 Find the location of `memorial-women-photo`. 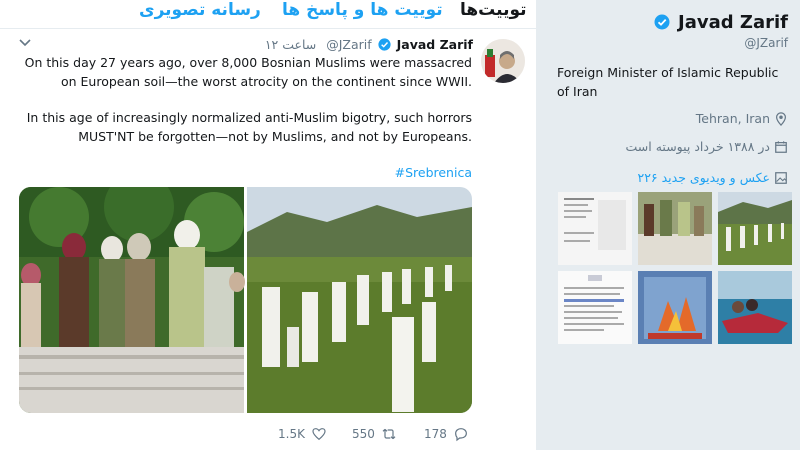

memorial-women-photo is located at coordinates (132, 300).